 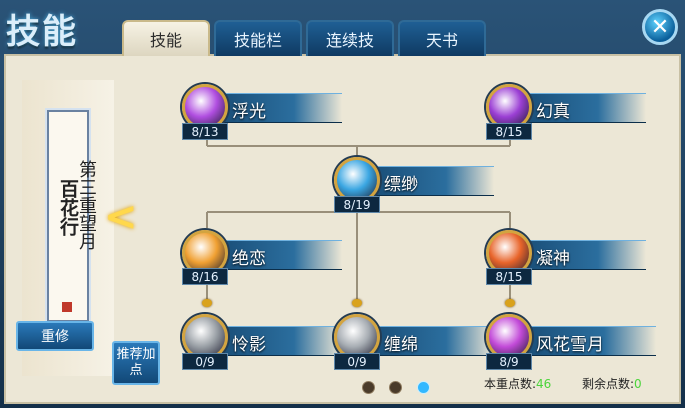 I want to click on skill-banner: 怜影, so click(x=282, y=341).